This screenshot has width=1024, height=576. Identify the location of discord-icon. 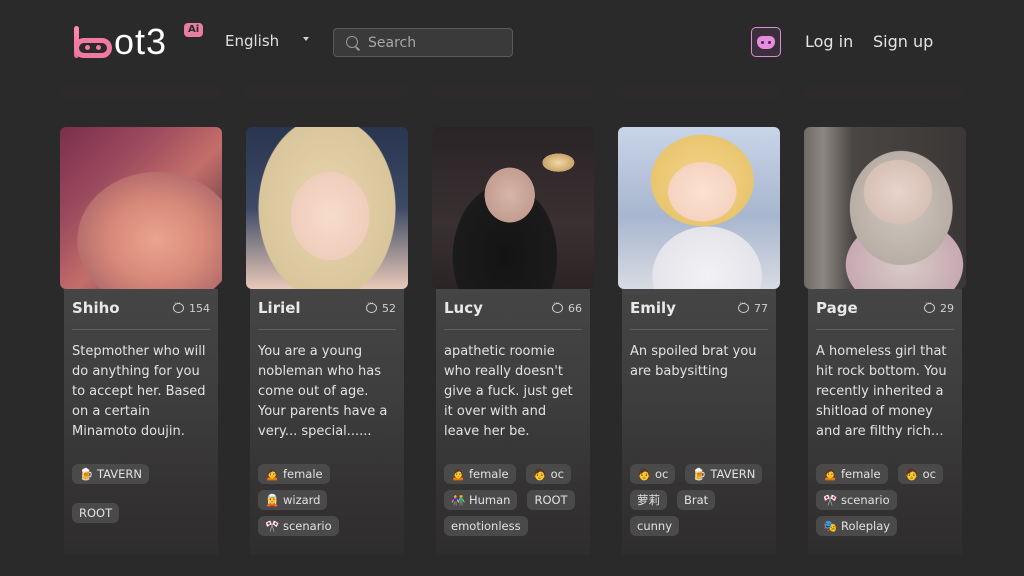
(766, 42).